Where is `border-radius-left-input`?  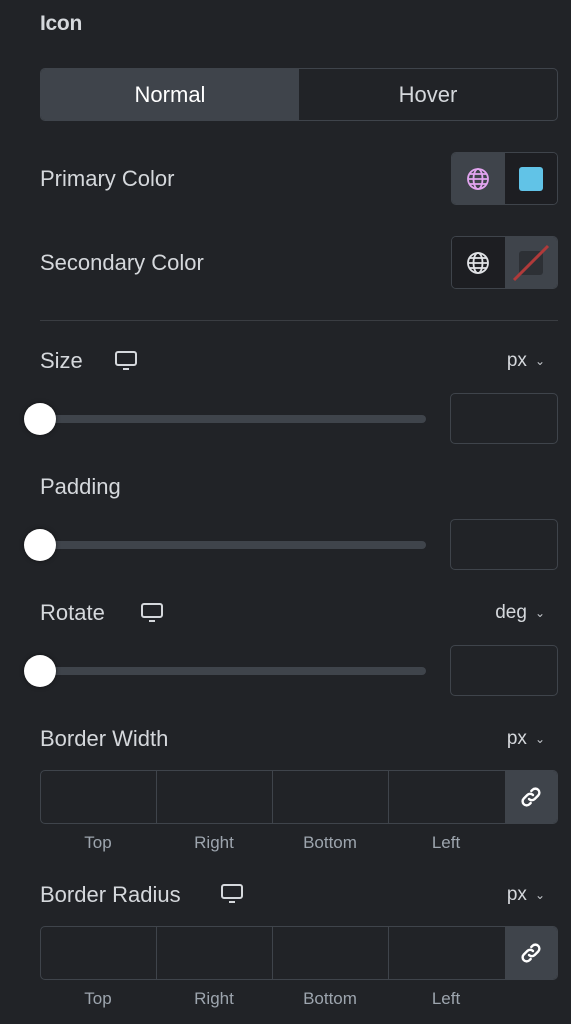
border-radius-left-input is located at coordinates (447, 953).